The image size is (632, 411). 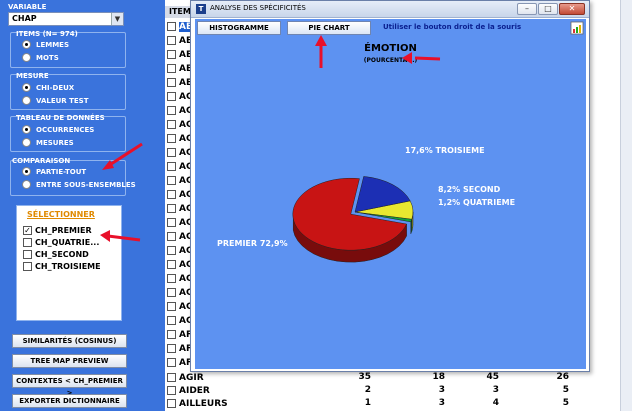 I want to click on table-scrollbar, so click(x=626, y=205).